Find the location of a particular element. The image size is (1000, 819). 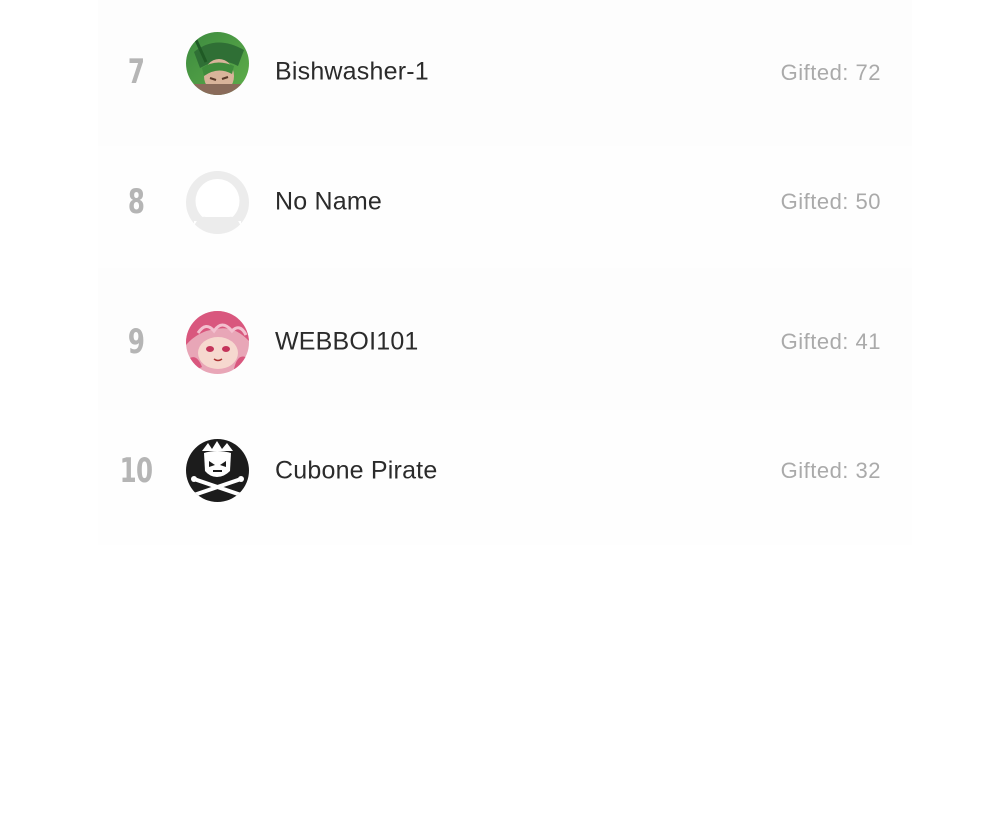

leaderboard-row: 7 Bishwasher-1 Gifted: 72 is located at coordinates (505, 73).